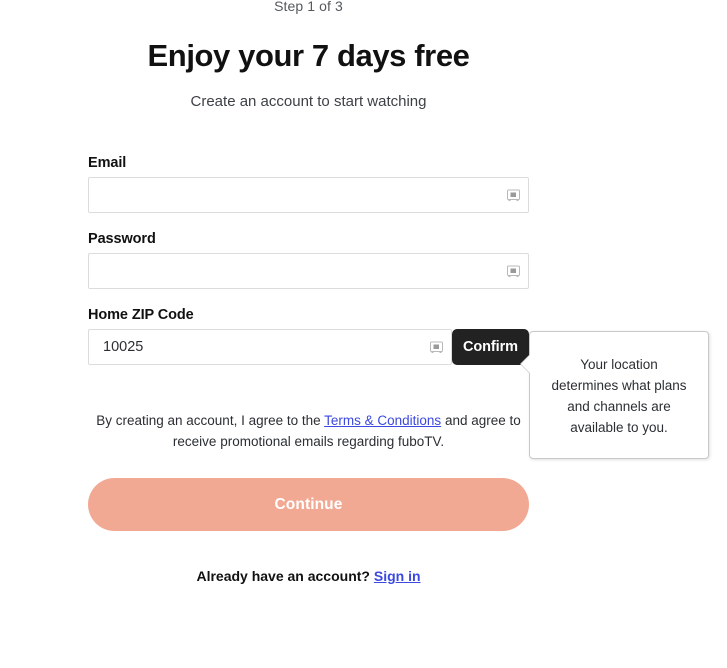  I want to click on zip-input-wrap, so click(270, 347).